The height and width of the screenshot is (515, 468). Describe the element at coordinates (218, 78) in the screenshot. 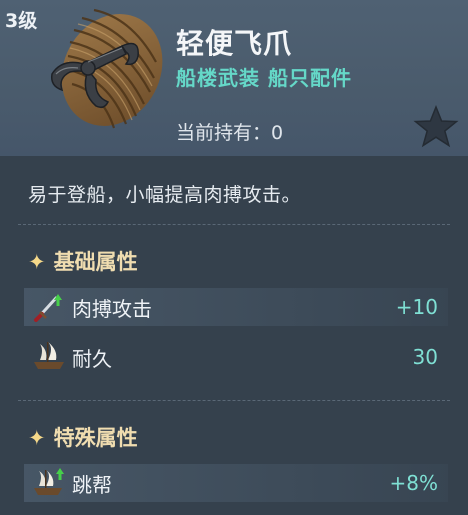

I see `item-tag: 船楼武装` at that location.